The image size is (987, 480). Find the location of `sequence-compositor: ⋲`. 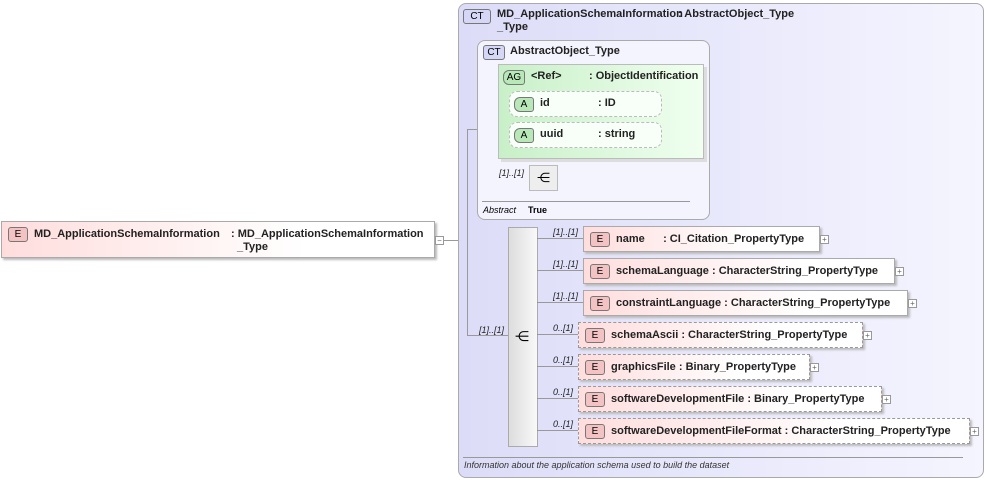

sequence-compositor: ⋲ is located at coordinates (523, 337).